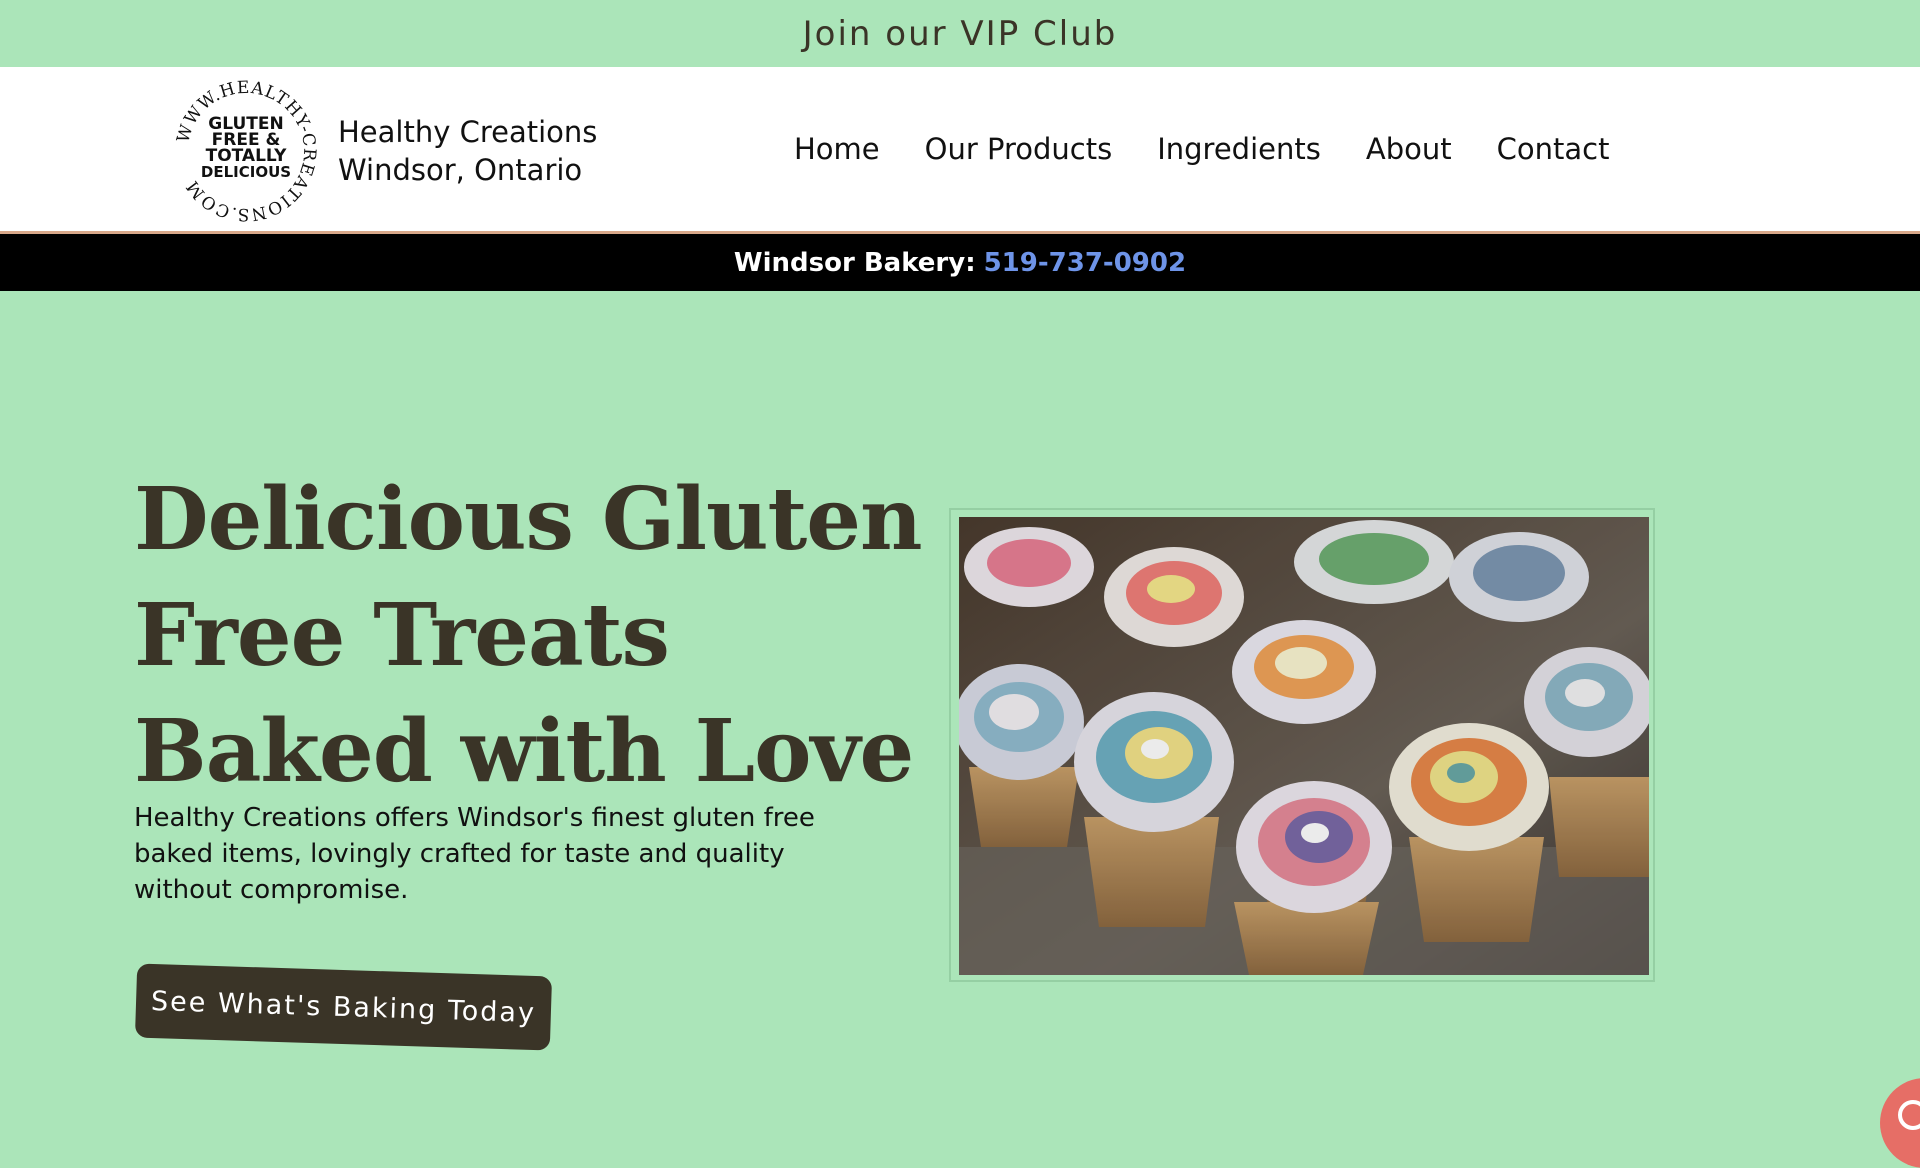 Image resolution: width=1920 pixels, height=1168 pixels. Describe the element at coordinates (854, 262) in the screenshot. I see `phone-label: Windsor Bakery:` at that location.